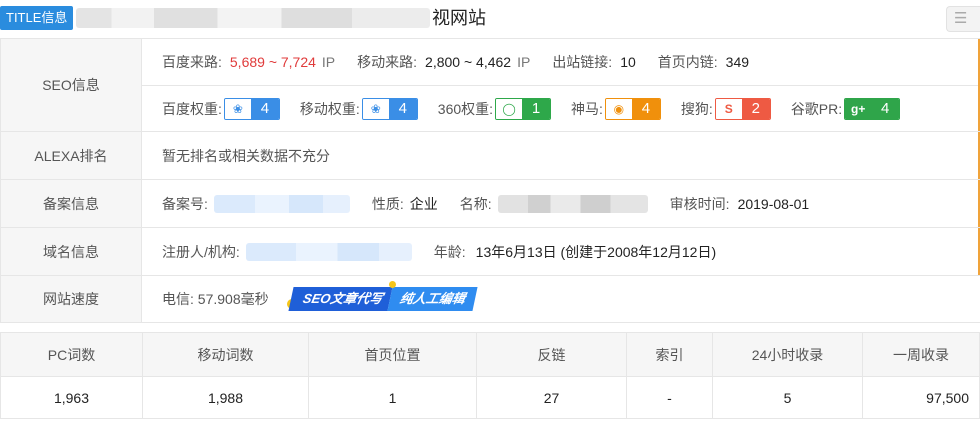 This screenshot has height=423, width=980. I want to click on header-week-indexed: 一周收录, so click(921, 354).